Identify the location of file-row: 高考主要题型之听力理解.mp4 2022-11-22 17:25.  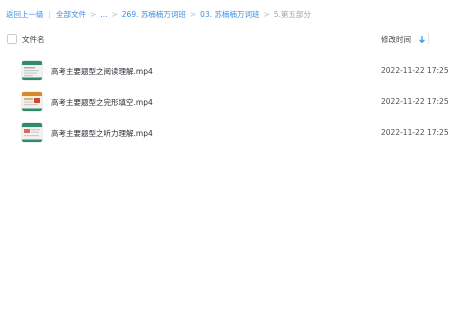
(228, 133).